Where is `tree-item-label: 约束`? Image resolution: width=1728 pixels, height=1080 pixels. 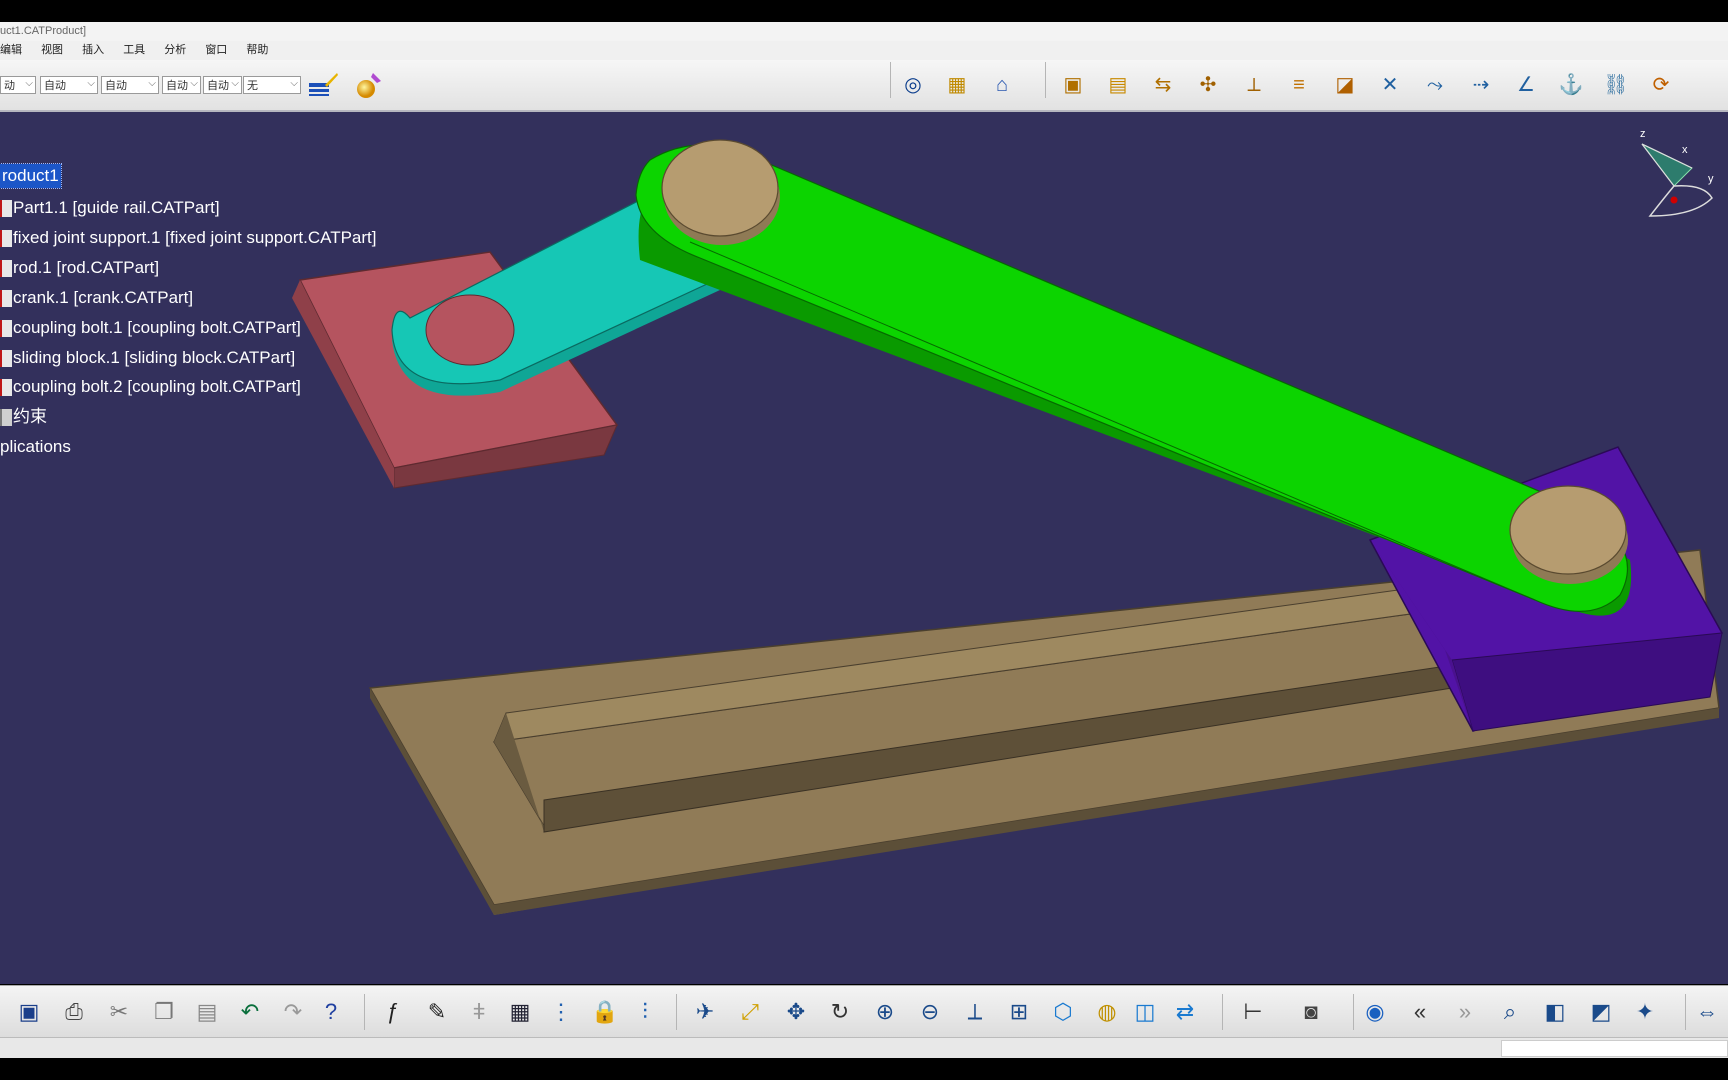
tree-item-label: 约束 is located at coordinates (30, 416).